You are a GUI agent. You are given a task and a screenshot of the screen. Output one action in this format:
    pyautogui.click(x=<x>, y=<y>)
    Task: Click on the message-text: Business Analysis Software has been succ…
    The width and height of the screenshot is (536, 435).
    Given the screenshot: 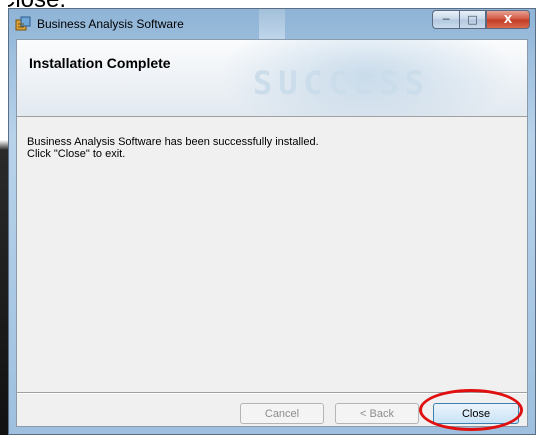 What is the action you would take?
    pyautogui.click(x=173, y=148)
    